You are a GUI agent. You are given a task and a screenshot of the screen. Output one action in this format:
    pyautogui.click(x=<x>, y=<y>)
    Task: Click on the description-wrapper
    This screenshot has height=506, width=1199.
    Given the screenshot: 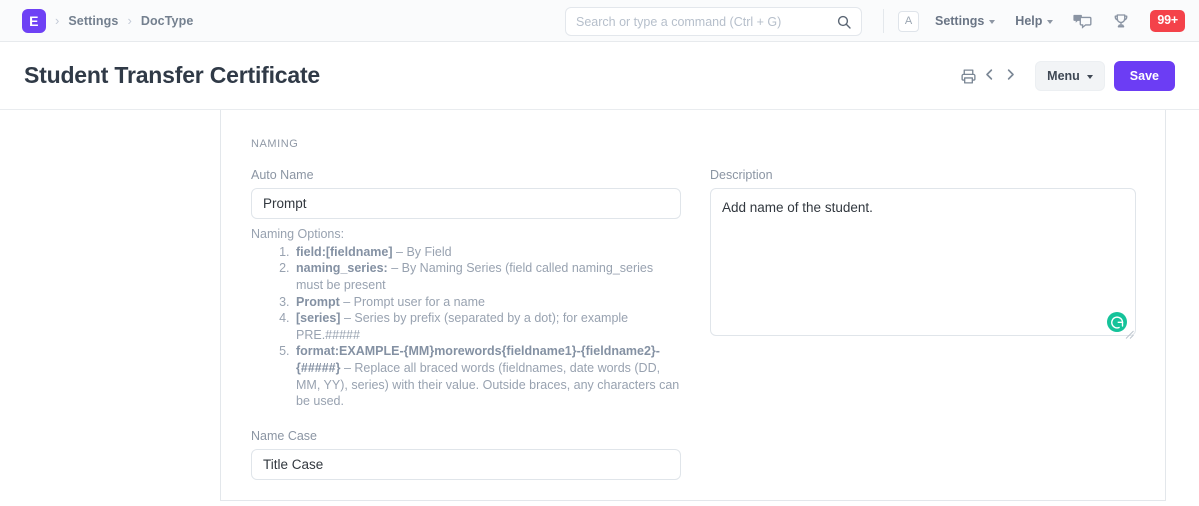 What is the action you would take?
    pyautogui.click(x=923, y=264)
    